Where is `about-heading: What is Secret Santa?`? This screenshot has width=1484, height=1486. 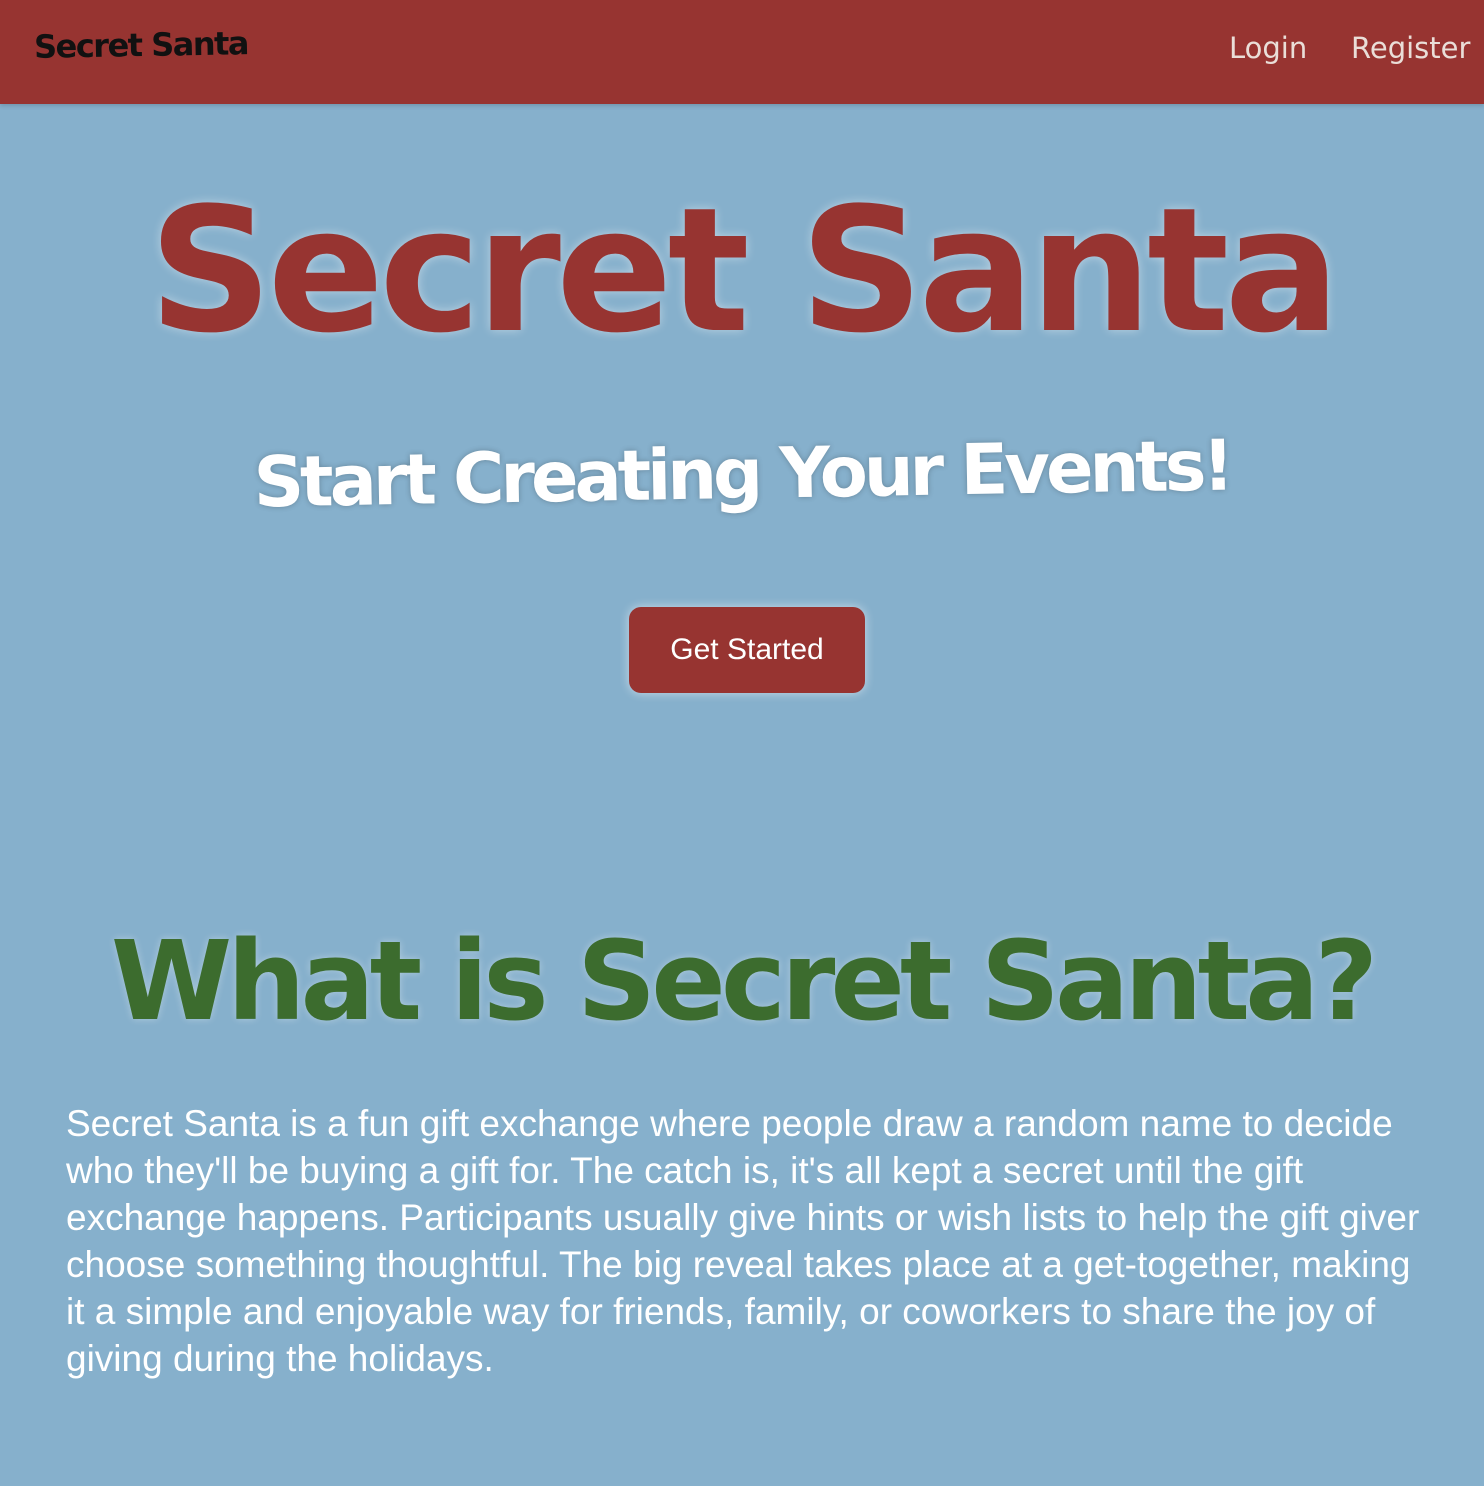
about-heading: What is Secret Santa? is located at coordinates (744, 981).